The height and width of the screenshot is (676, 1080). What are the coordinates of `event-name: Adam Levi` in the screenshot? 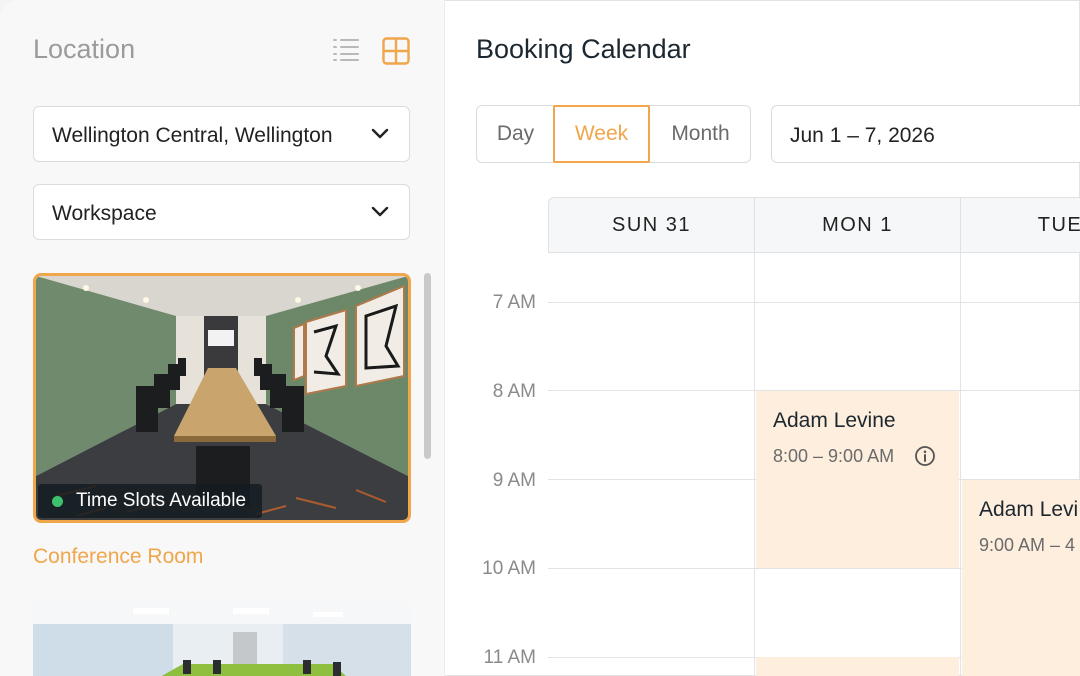 It's located at (1029, 509).